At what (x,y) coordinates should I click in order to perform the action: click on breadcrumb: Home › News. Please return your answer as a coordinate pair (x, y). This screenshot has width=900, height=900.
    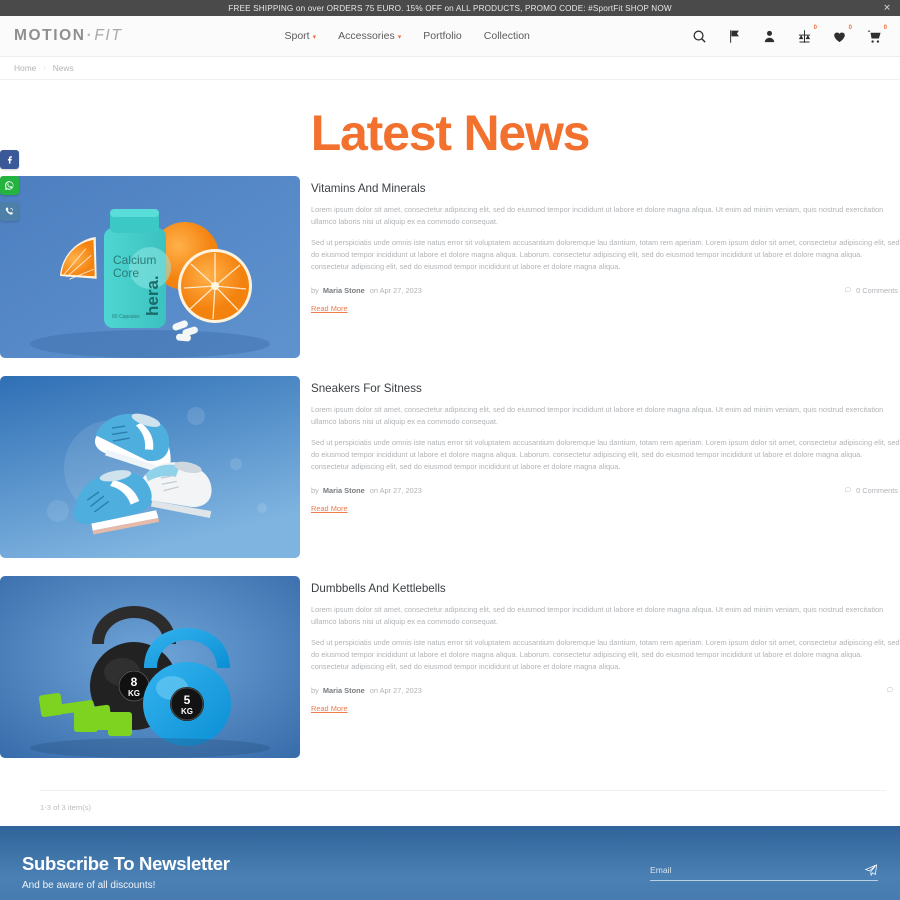
    Looking at the image, I should click on (450, 68).